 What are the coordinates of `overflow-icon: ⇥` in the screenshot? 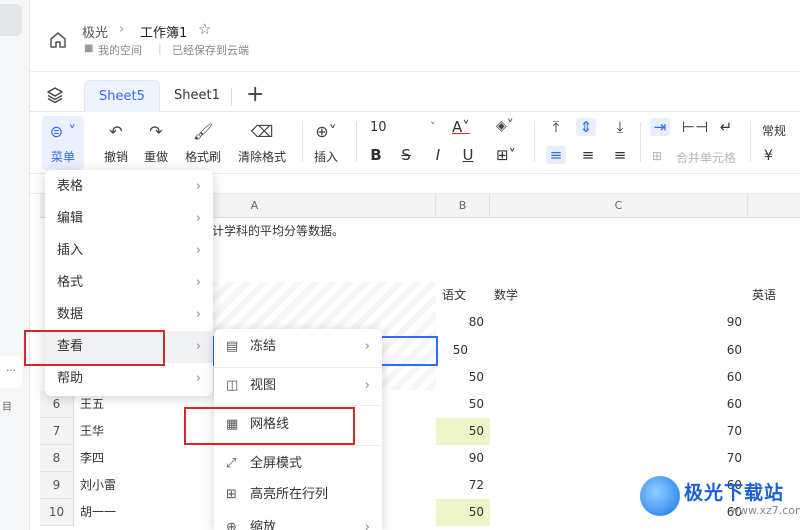 It's located at (660, 127).